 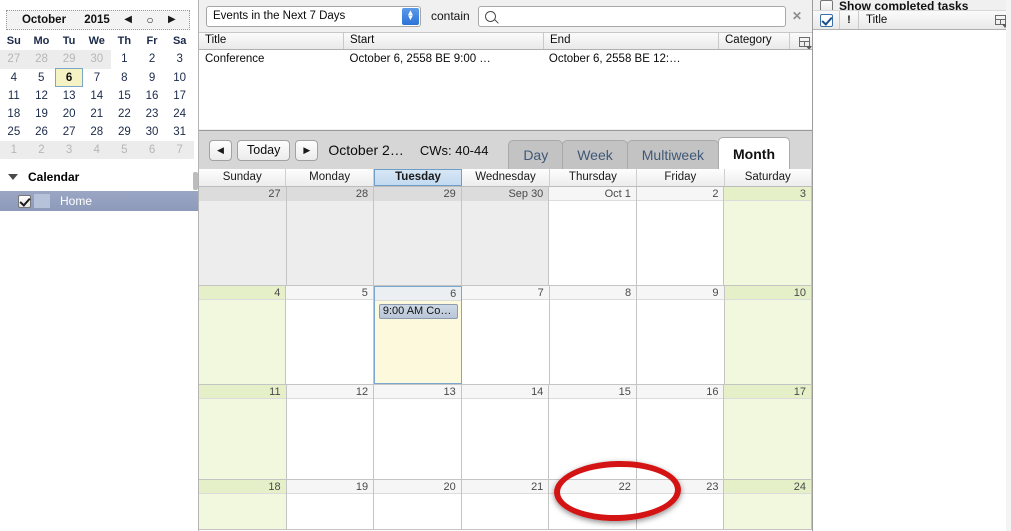 What do you see at coordinates (271, 41) in the screenshot?
I see `event-column-title: Title` at bounding box center [271, 41].